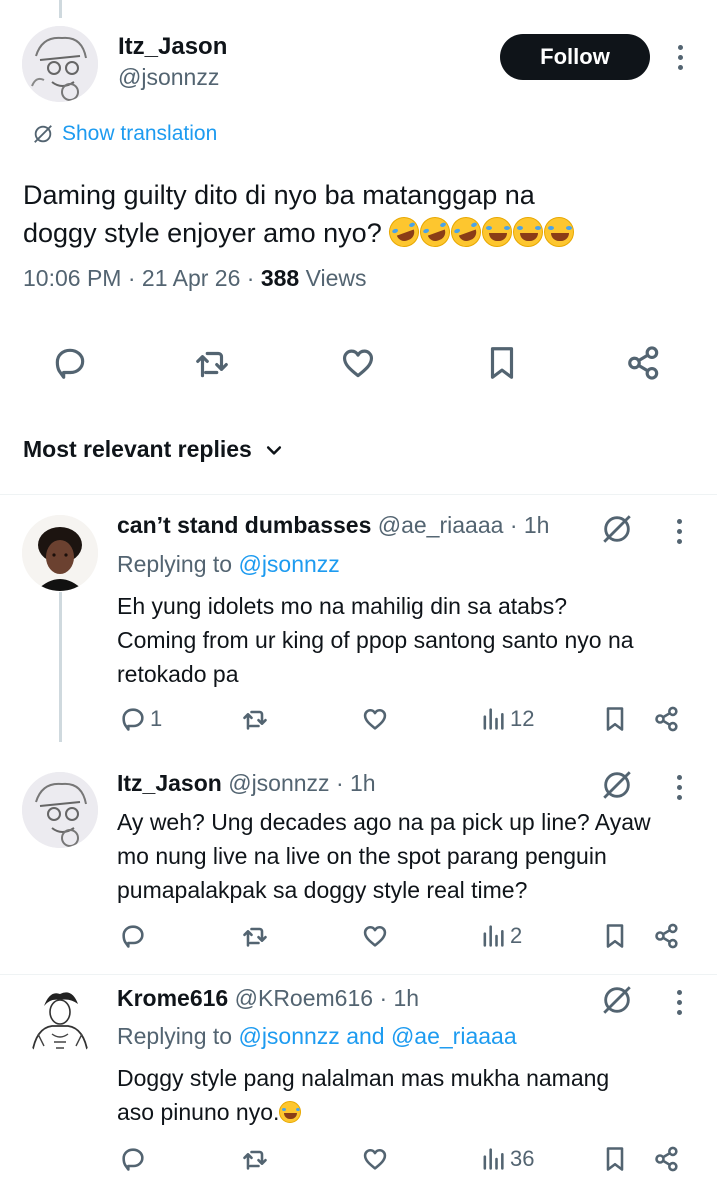 This screenshot has width=717, height=1200. I want to click on follow-button: Follow, so click(575, 57).